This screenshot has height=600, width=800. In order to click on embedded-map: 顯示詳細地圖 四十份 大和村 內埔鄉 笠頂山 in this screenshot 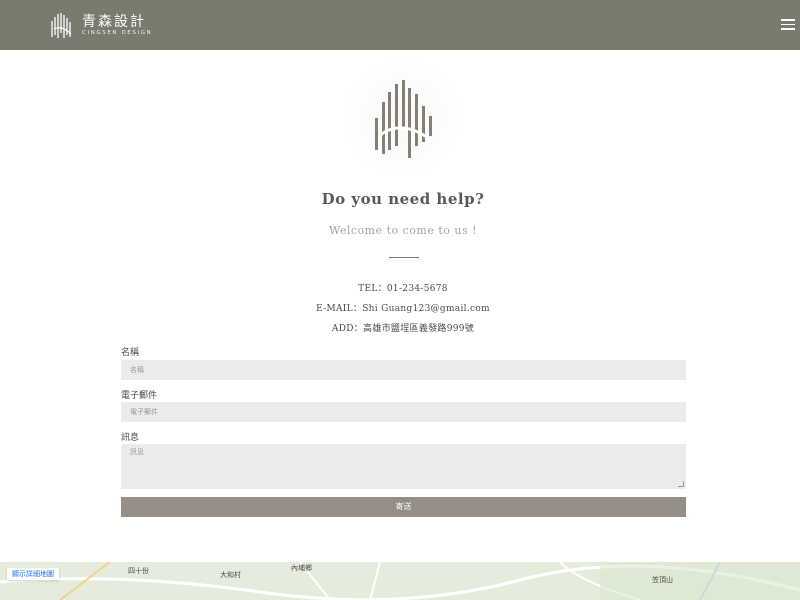, I will do `click(400, 581)`.